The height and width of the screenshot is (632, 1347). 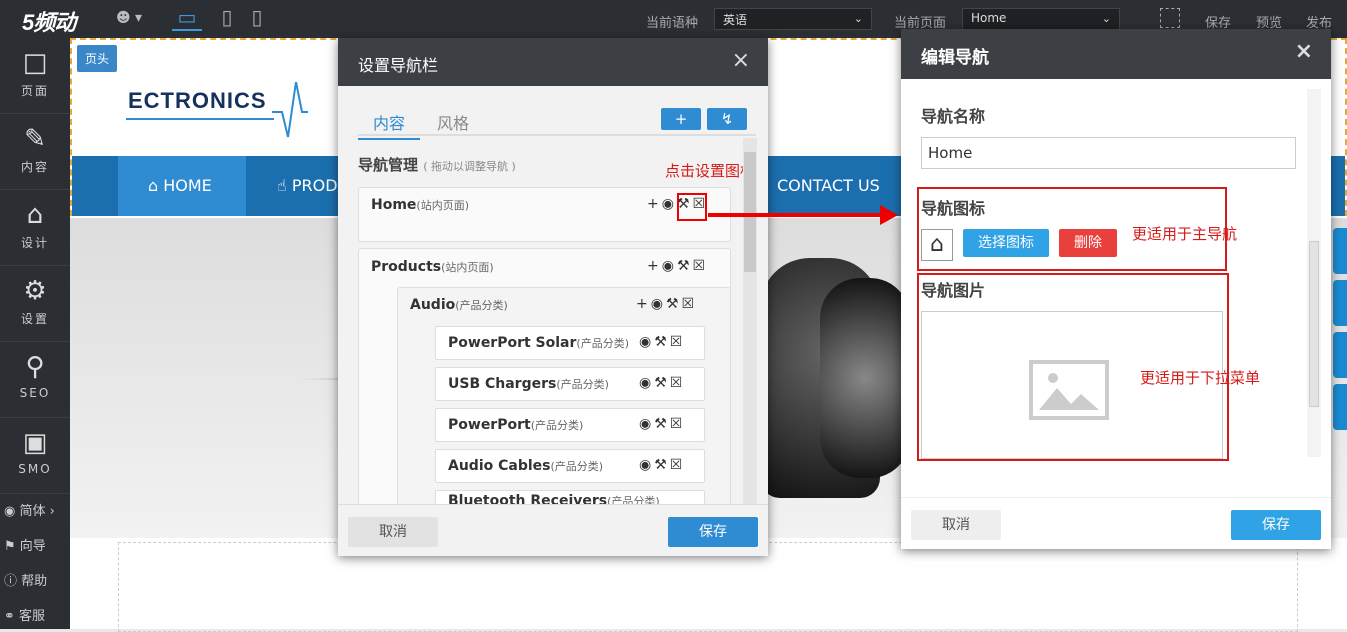 What do you see at coordinates (570, 466) in the screenshot?
I see `nav-subitem: Audio Cables(产品分类) ◉⚒☒` at bounding box center [570, 466].